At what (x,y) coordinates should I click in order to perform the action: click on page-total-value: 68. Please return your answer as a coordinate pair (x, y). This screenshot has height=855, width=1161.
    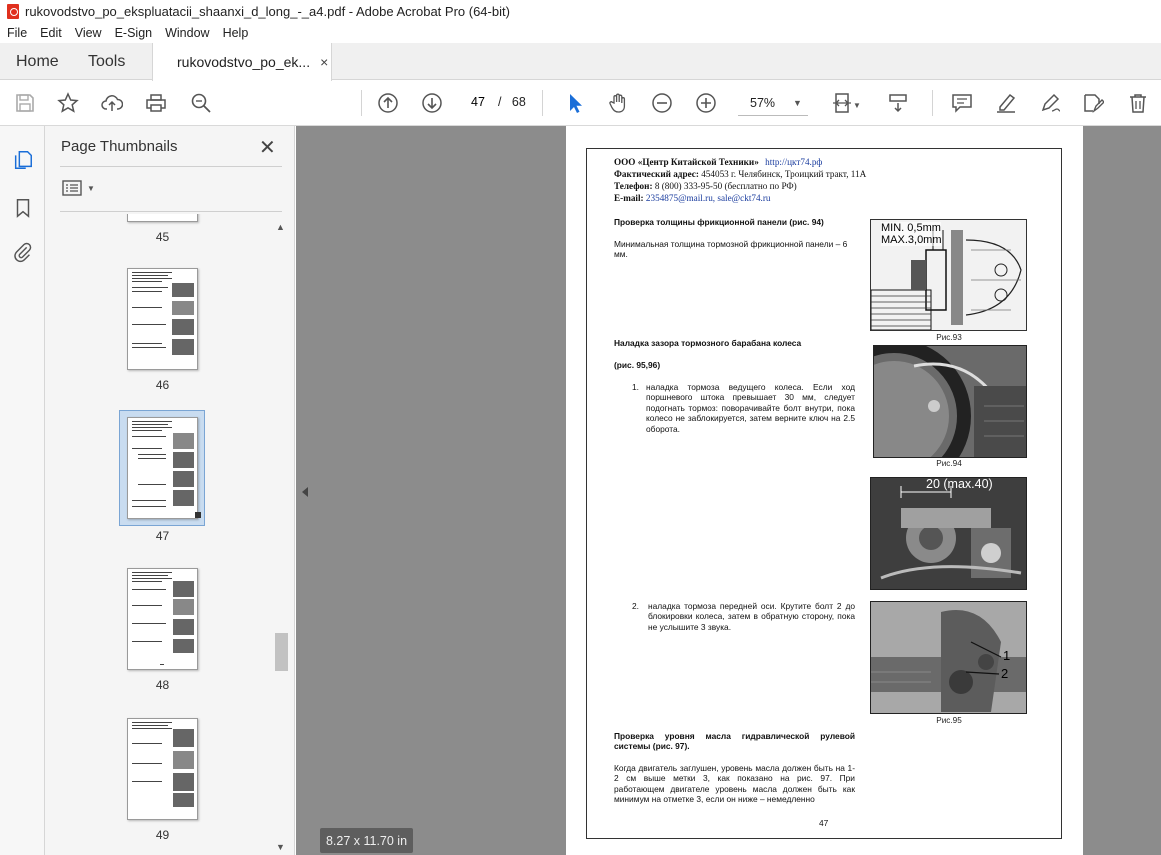
    Looking at the image, I should click on (518, 102).